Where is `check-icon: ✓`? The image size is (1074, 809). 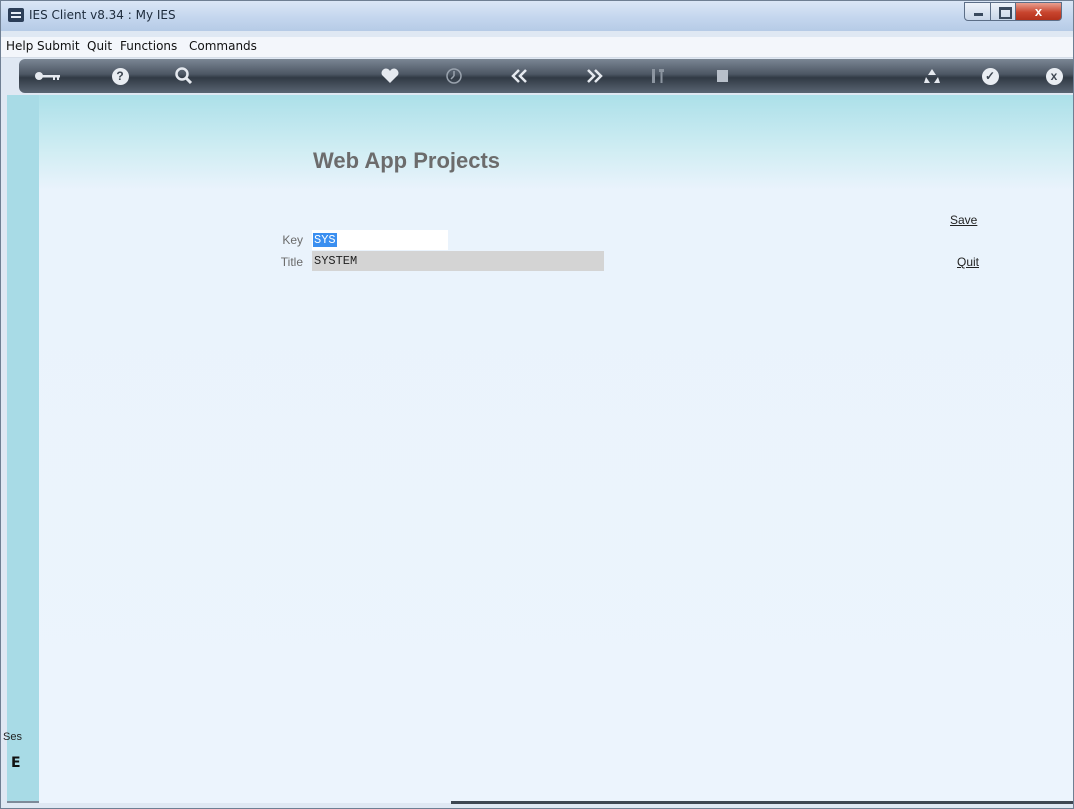 check-icon: ✓ is located at coordinates (990, 76).